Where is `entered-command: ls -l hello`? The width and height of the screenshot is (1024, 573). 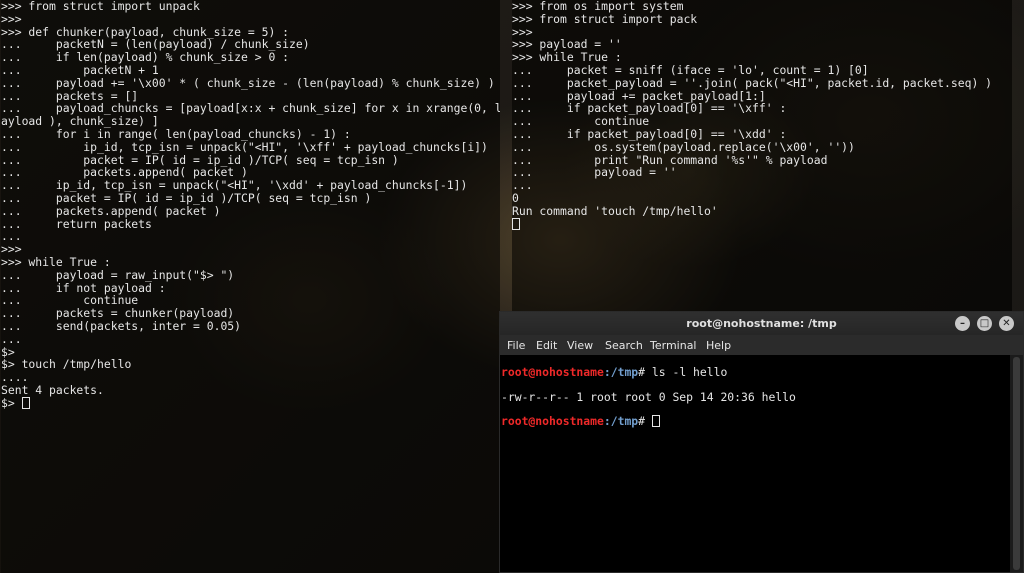
entered-command: ls -l hello is located at coordinates (689, 372).